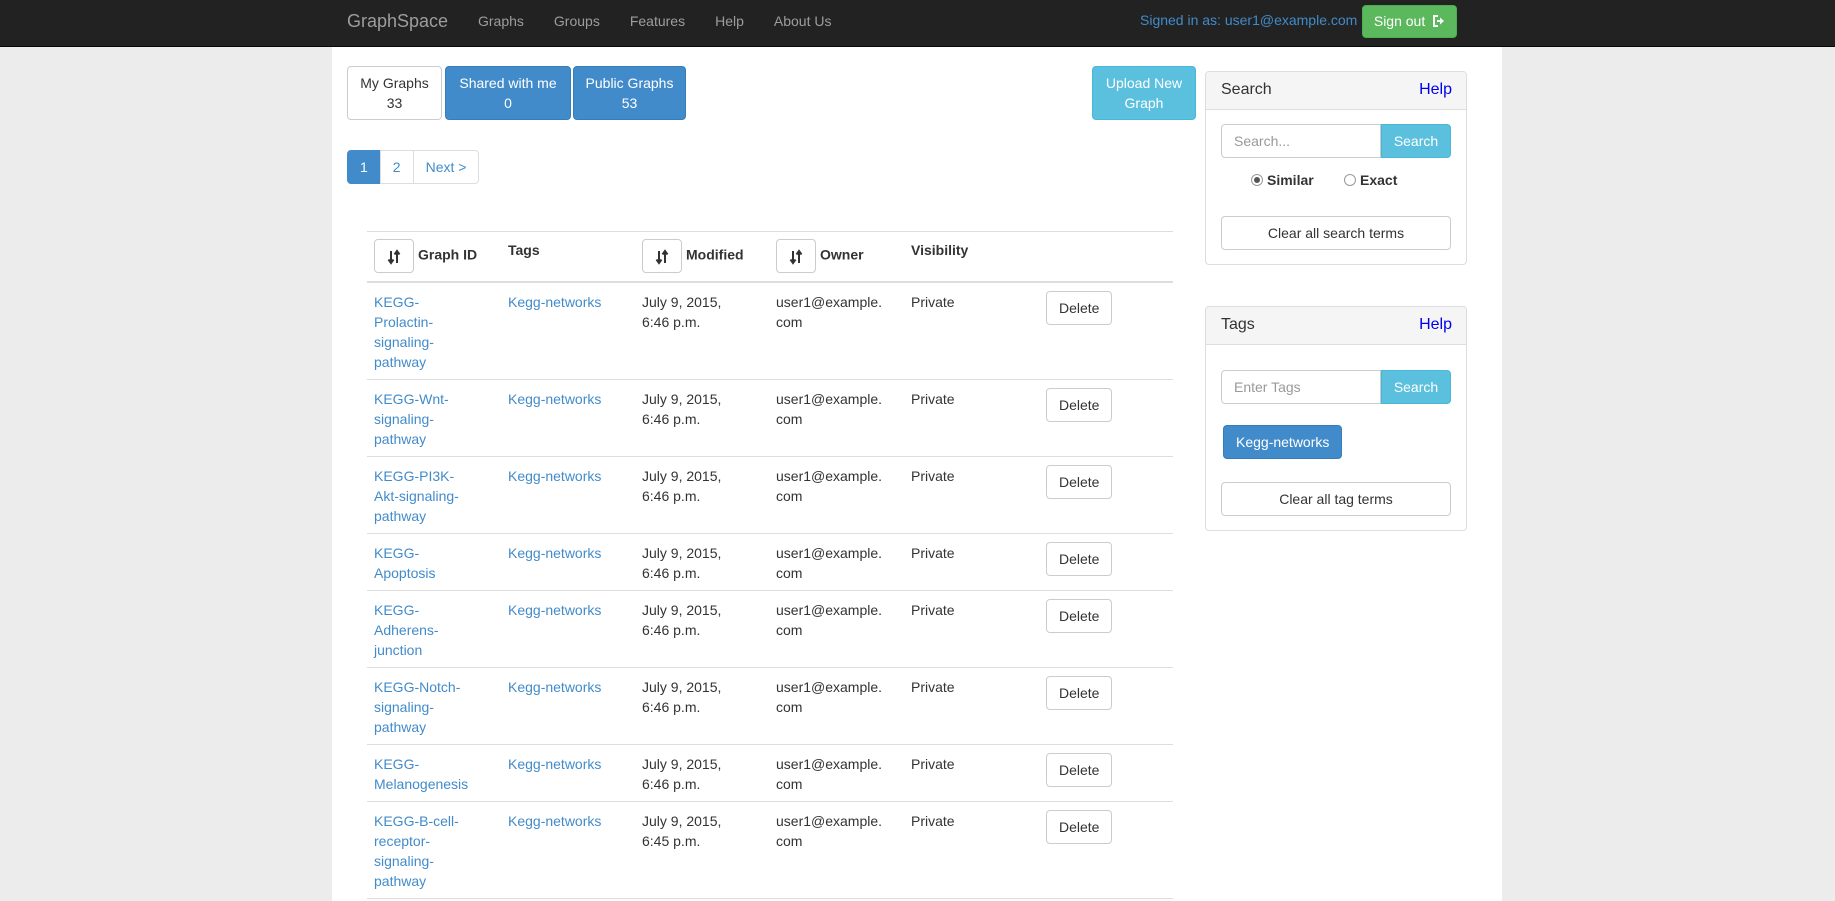 Image resolution: width=1835 pixels, height=901 pixels. What do you see at coordinates (715, 254) in the screenshot?
I see `header-modified-label: Modified` at bounding box center [715, 254].